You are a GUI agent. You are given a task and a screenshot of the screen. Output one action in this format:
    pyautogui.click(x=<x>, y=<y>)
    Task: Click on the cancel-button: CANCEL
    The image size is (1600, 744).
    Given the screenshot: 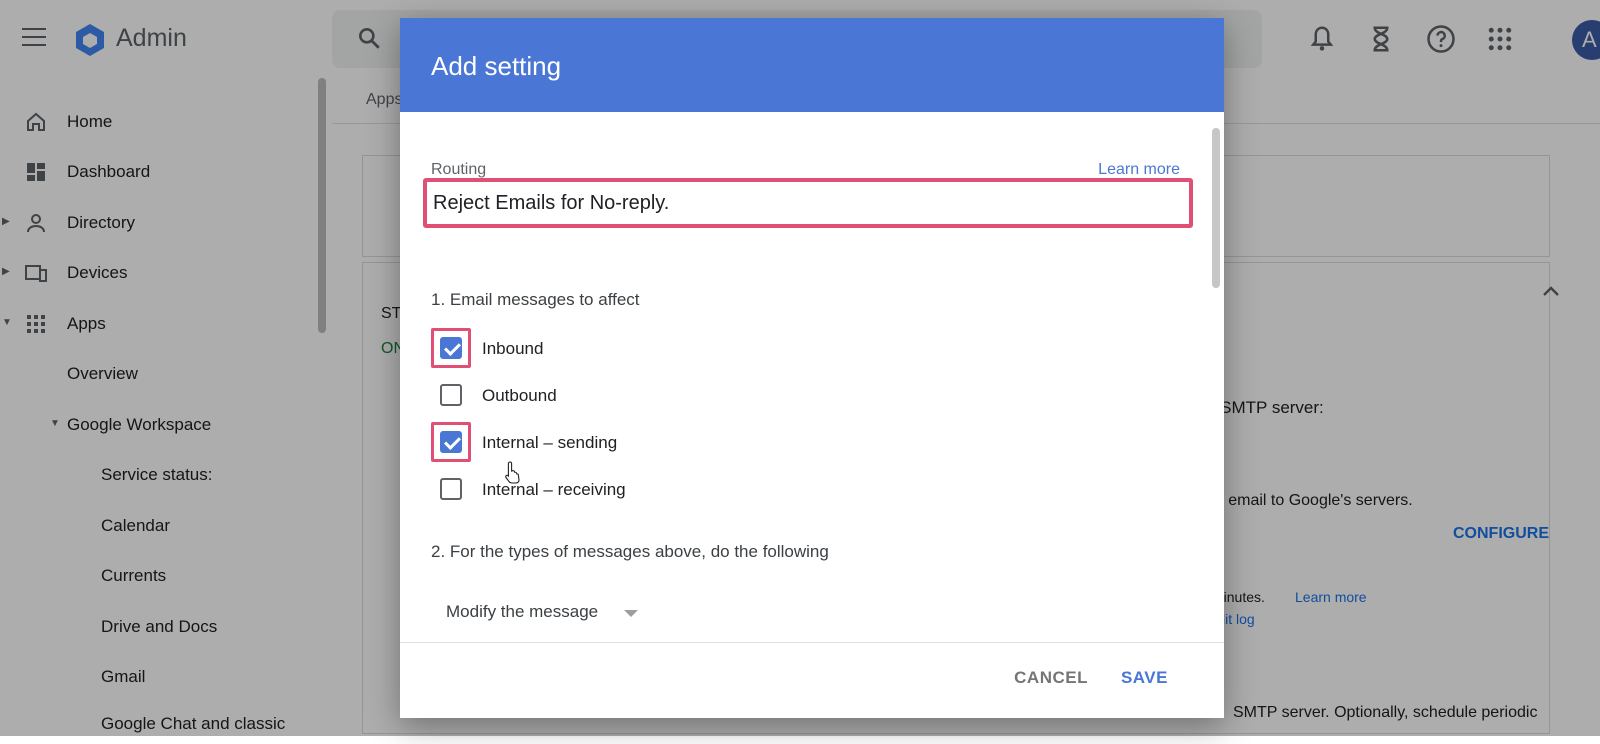 What is the action you would take?
    pyautogui.click(x=1051, y=678)
    